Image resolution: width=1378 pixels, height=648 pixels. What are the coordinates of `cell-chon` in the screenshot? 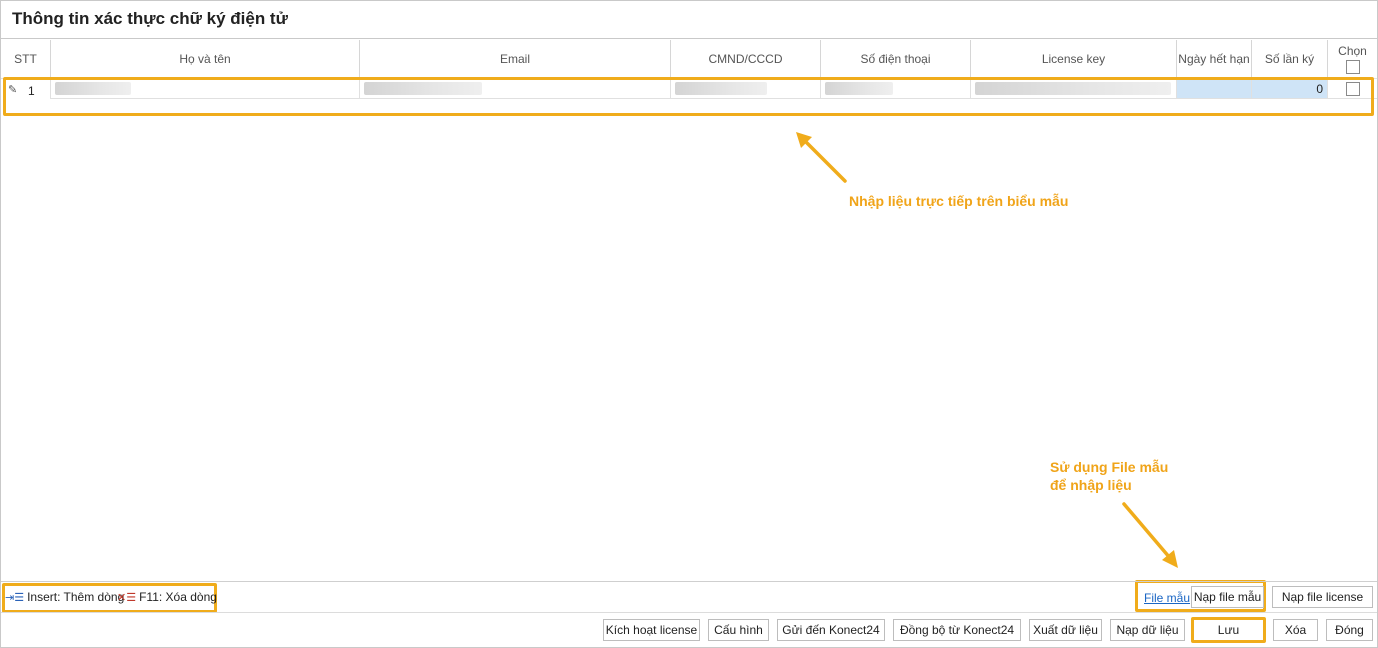 It's located at (1352, 89).